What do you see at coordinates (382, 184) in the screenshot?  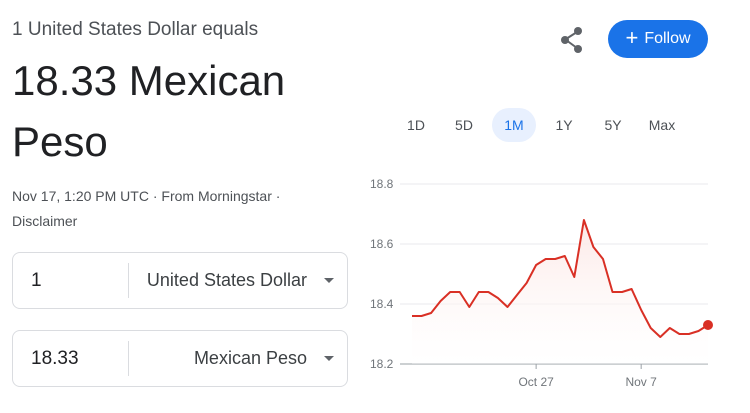 I see `y-tick-label: 18.8` at bounding box center [382, 184].